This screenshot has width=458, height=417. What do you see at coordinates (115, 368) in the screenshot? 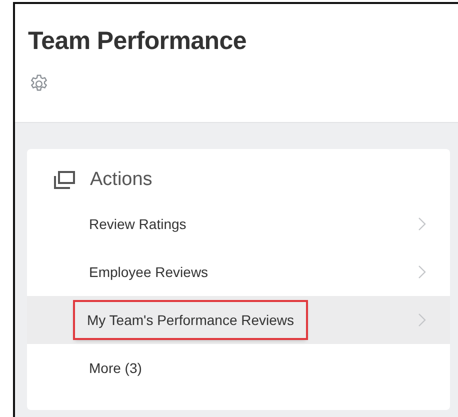
I see `action-label: More (3)` at bounding box center [115, 368].